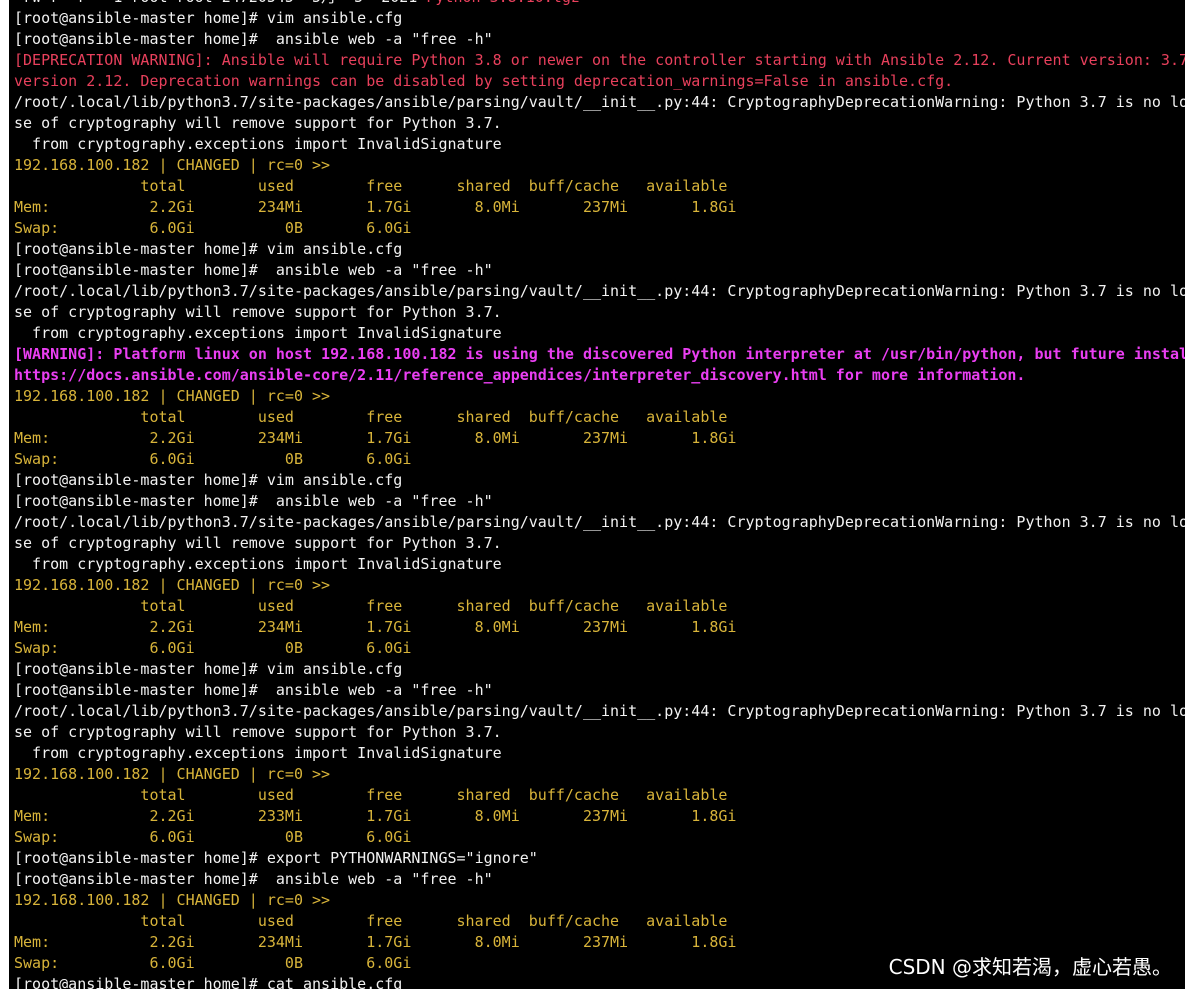  What do you see at coordinates (1030, 967) in the screenshot?
I see `csdn-watermark: CSDN @求知若渴，虚心若愚。` at bounding box center [1030, 967].